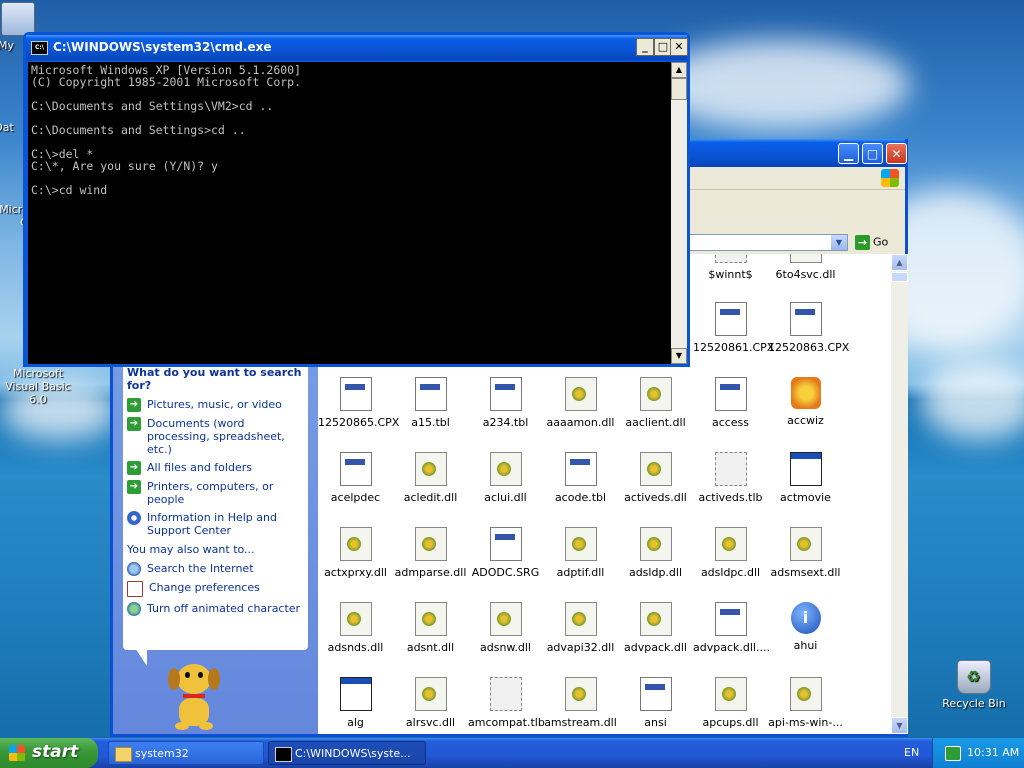 The width and height of the screenshot is (1024, 768). Describe the element at coordinates (899, 262) in the screenshot. I see `scroll-up-button: ▲` at that location.